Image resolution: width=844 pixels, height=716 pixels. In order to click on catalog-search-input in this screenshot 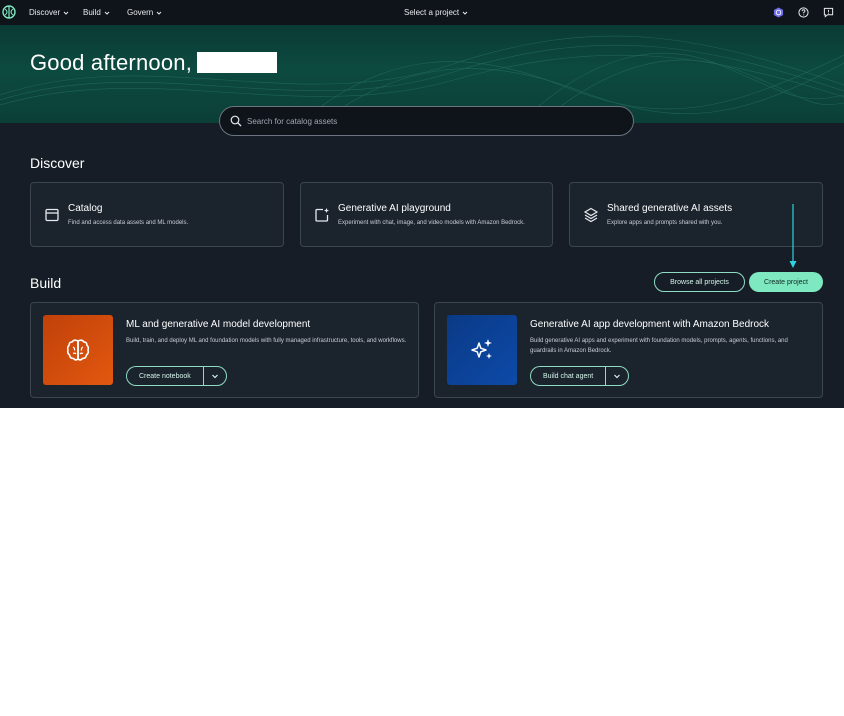, I will do `click(437, 121)`.